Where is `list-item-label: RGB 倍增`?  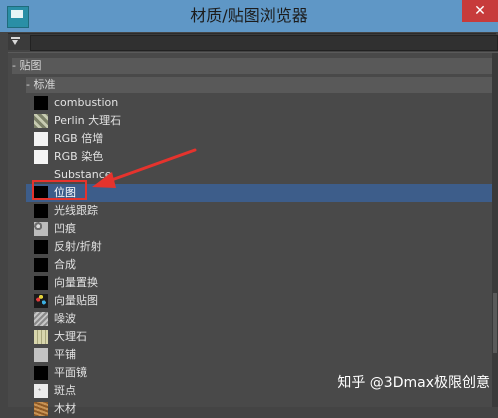 list-item-label: RGB 倍增 is located at coordinates (79, 138).